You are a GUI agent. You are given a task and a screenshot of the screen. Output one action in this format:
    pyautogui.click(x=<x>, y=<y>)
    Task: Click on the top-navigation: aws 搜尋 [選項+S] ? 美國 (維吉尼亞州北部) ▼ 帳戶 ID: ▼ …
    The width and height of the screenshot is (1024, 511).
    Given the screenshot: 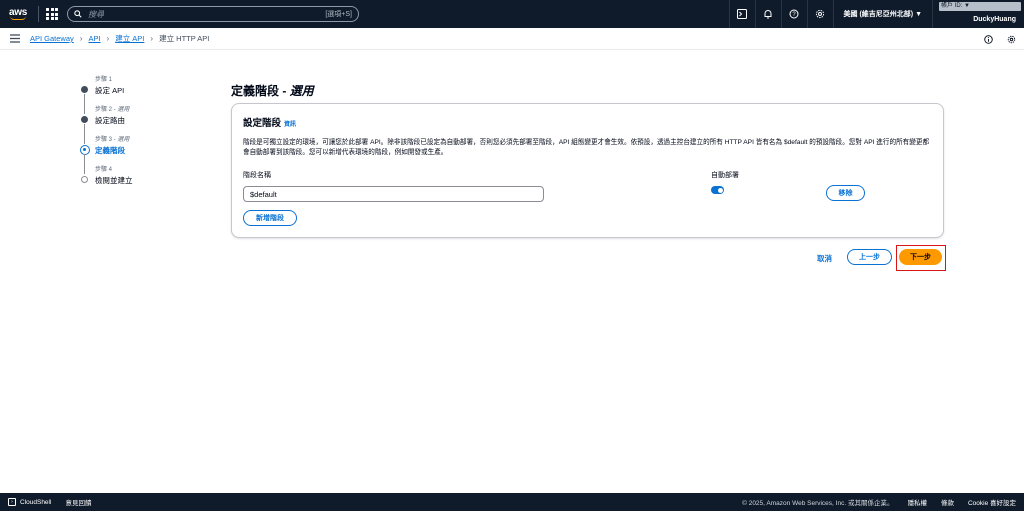 What is the action you would take?
    pyautogui.click(x=512, y=14)
    